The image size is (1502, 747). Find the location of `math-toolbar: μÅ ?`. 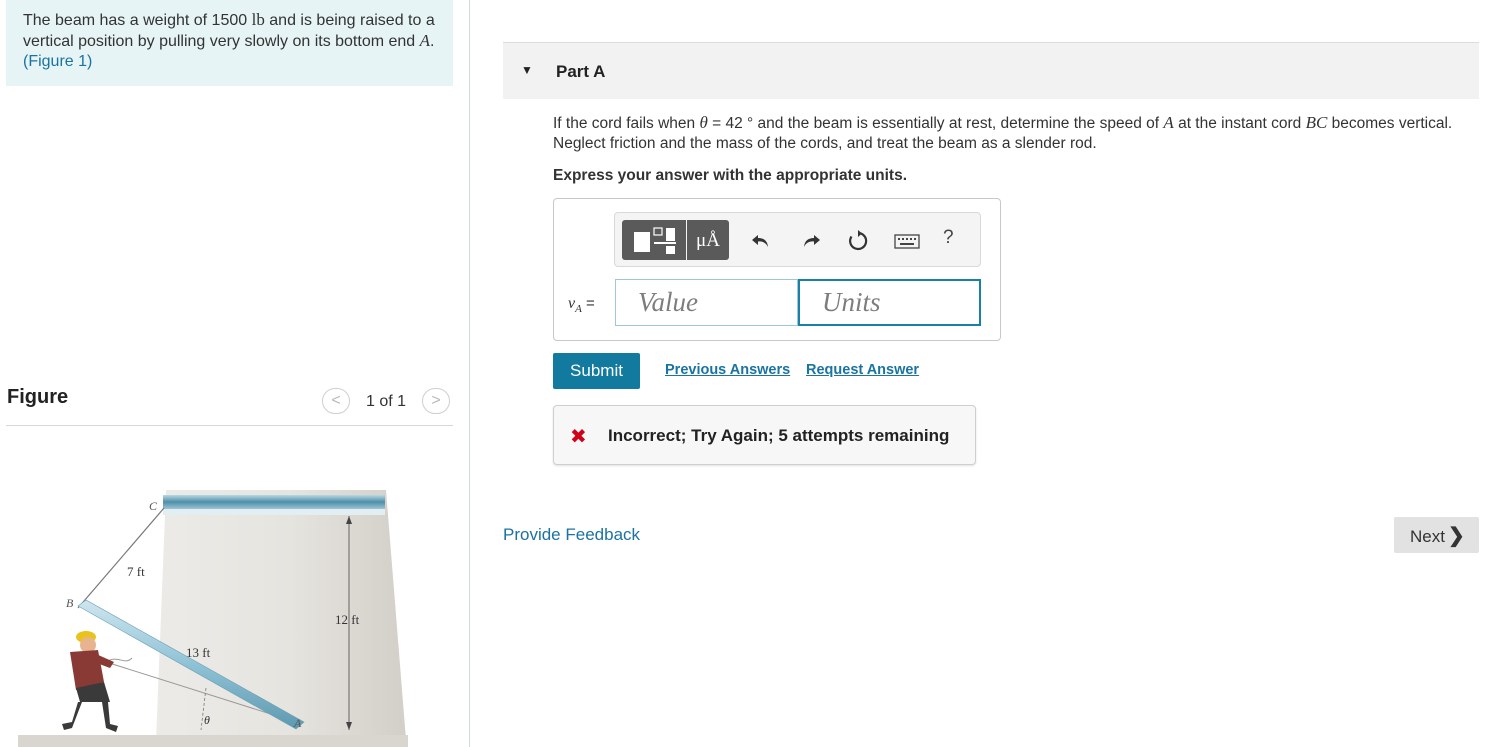

math-toolbar: μÅ ? is located at coordinates (797, 239).